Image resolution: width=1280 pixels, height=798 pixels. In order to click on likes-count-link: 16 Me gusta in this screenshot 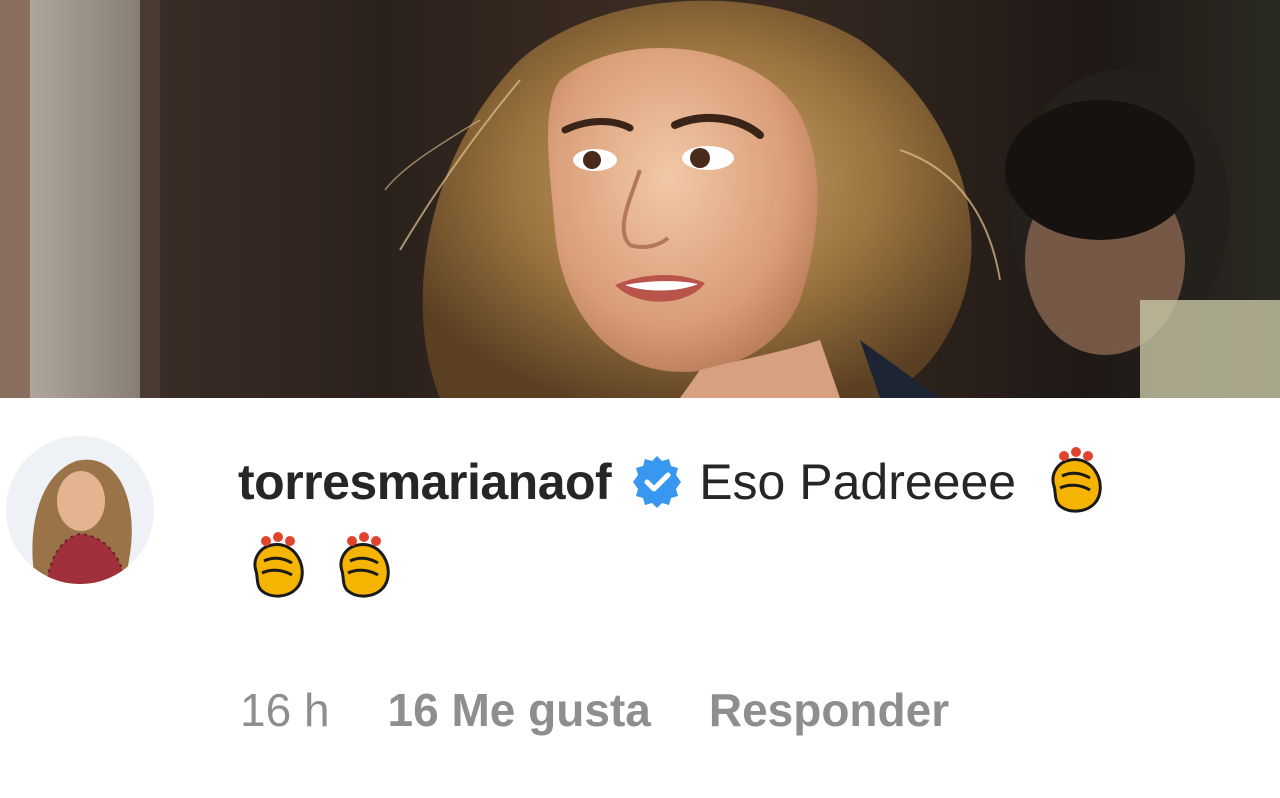, I will do `click(519, 710)`.